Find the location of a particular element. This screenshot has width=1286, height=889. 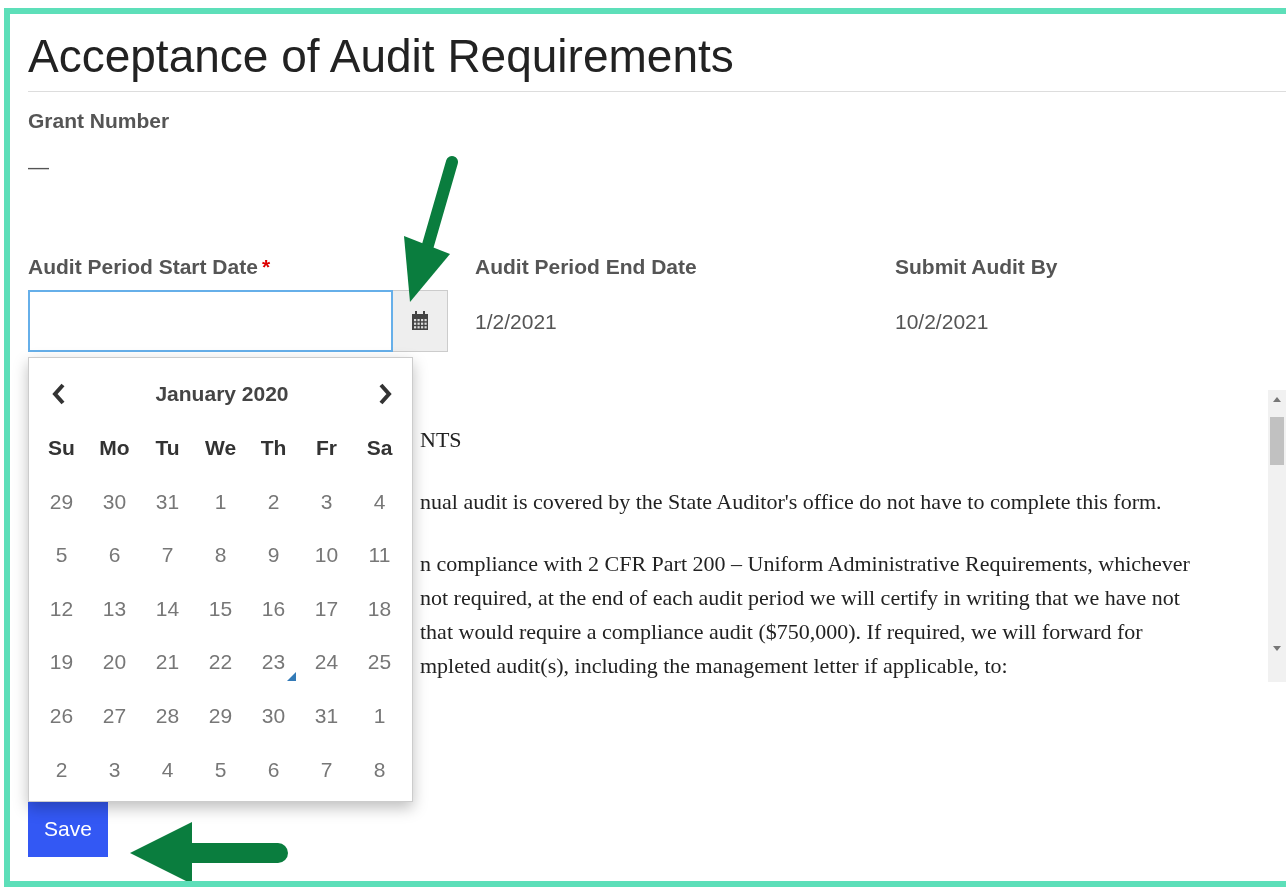

month-title: January 2020 is located at coordinates (222, 394).